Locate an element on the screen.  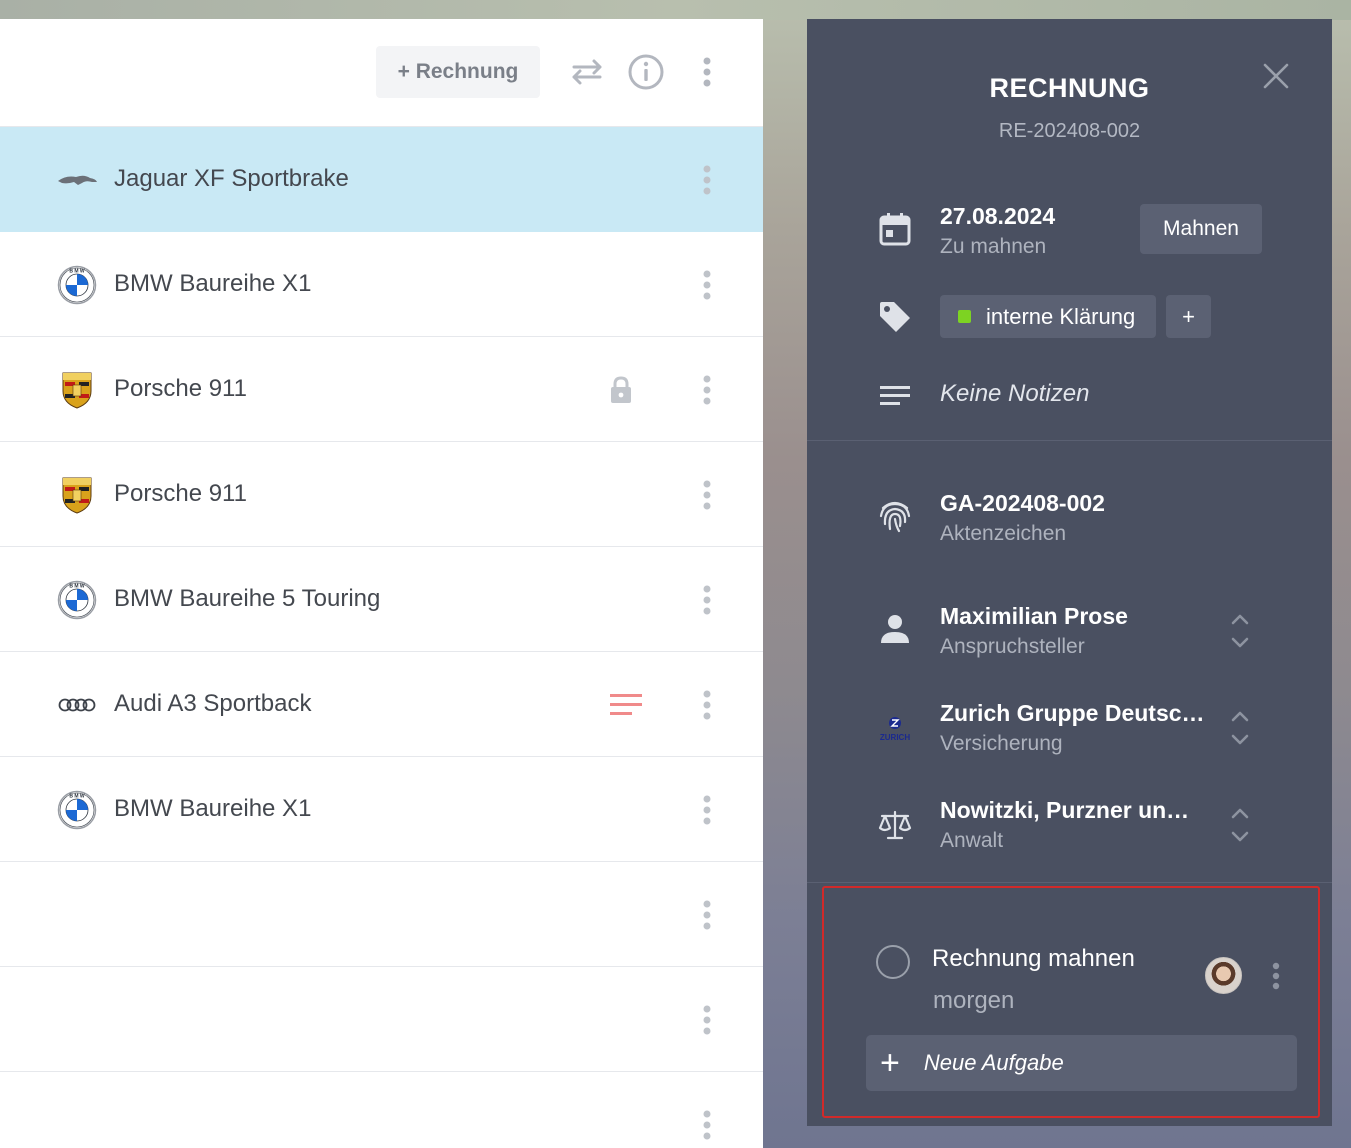
detail-title: RECHNUNG is located at coordinates (1069, 88).